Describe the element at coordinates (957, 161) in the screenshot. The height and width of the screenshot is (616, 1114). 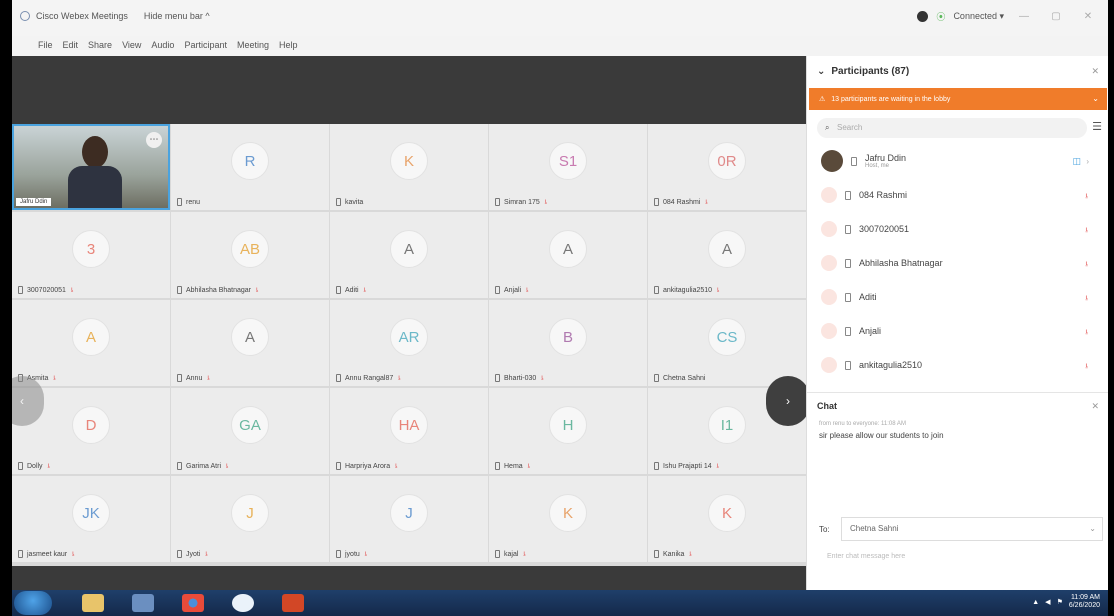
I see `participant-row-host: Jafru Ddin Host, me ◫ ›` at that location.